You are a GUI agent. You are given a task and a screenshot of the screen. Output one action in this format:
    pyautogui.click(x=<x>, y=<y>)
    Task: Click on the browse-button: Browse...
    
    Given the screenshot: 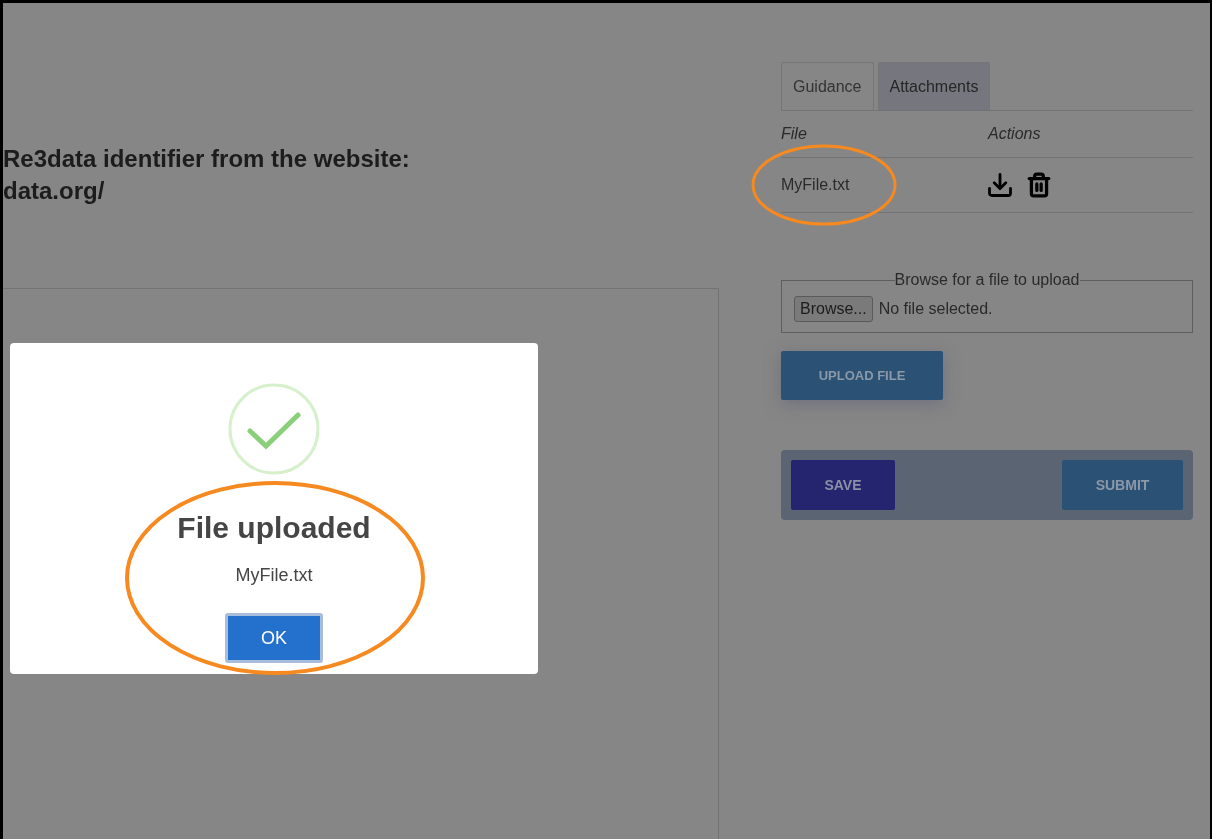 What is the action you would take?
    pyautogui.click(x=833, y=309)
    